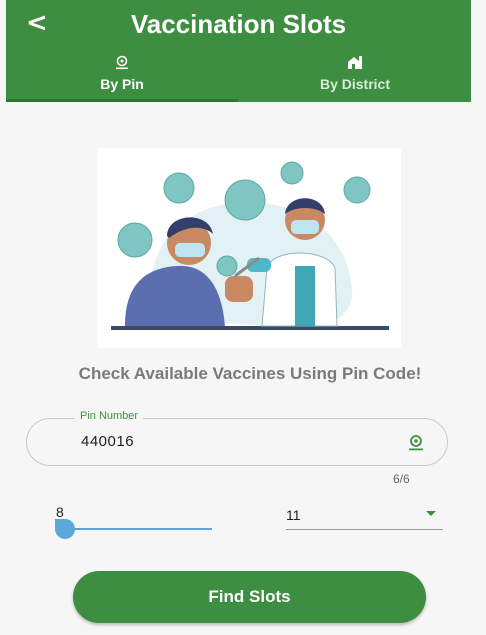  What do you see at coordinates (355, 62) in the screenshot?
I see `district-building-icon` at bounding box center [355, 62].